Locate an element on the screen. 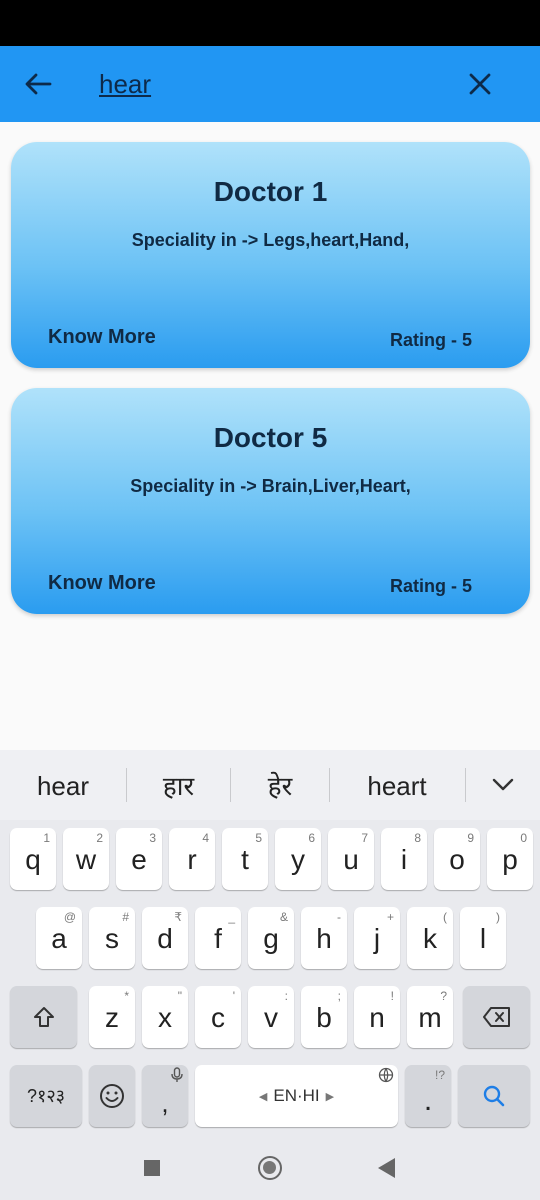 The height and width of the screenshot is (1200, 540). key-hint: ) is located at coordinates (498, 917).